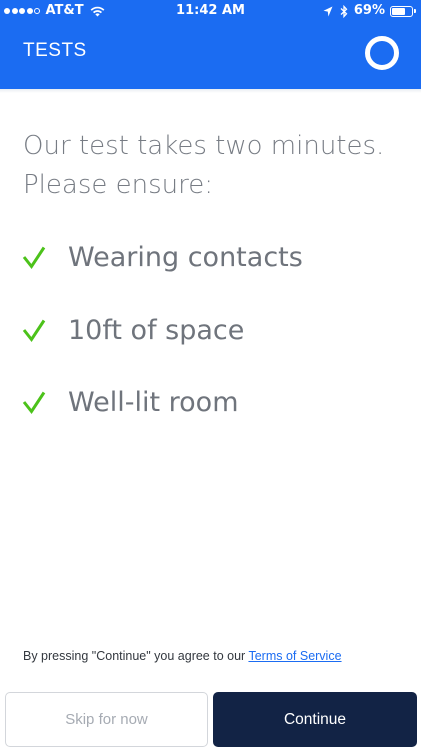 The width and height of the screenshot is (421, 750). I want to click on skip-button: Skip for now, so click(106, 719).